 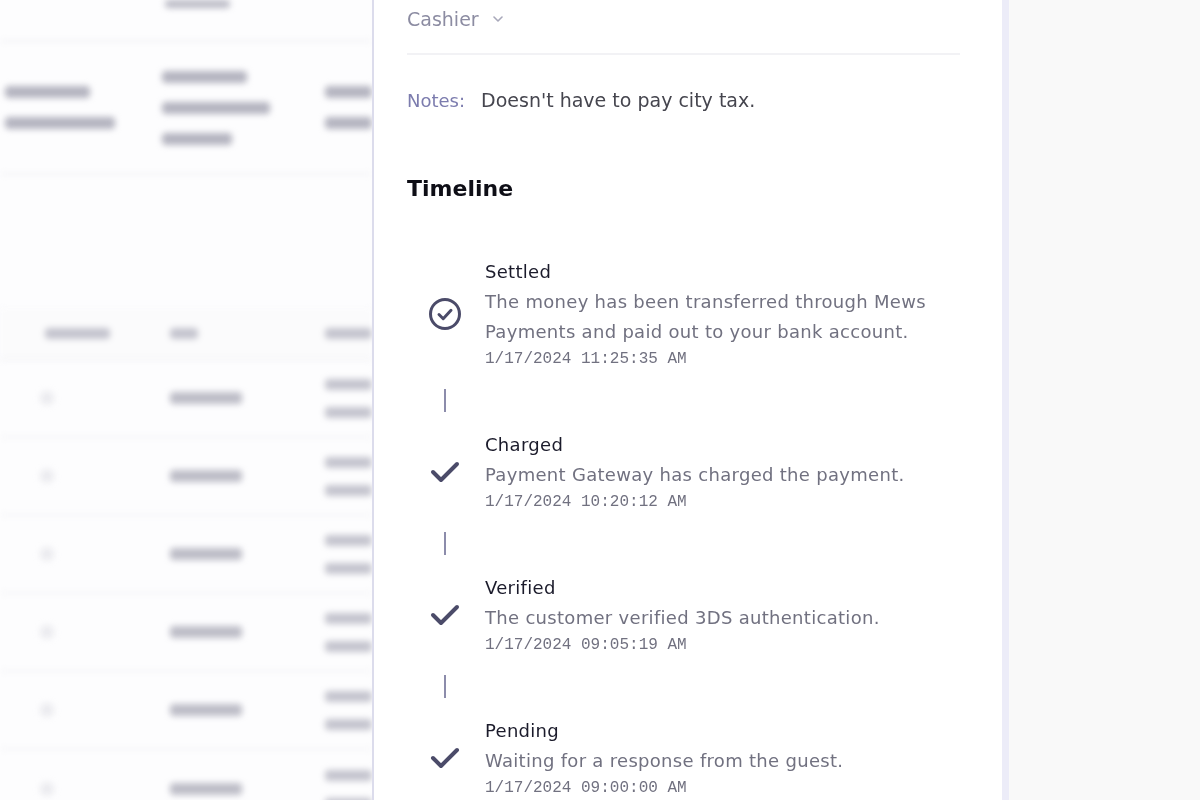 What do you see at coordinates (497, 19) in the screenshot?
I see `chevron-down-icon` at bounding box center [497, 19].